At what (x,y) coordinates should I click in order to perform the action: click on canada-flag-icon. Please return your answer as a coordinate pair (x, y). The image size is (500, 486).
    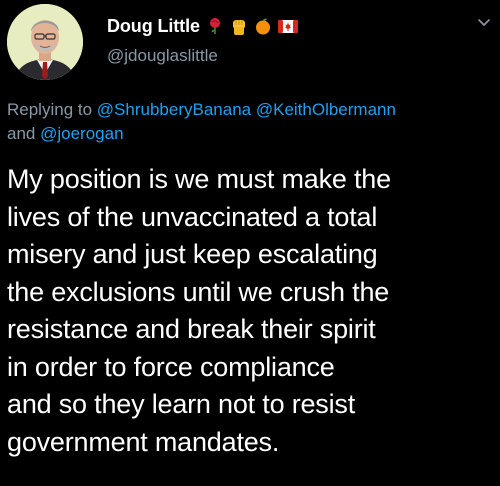
    Looking at the image, I should click on (287, 26).